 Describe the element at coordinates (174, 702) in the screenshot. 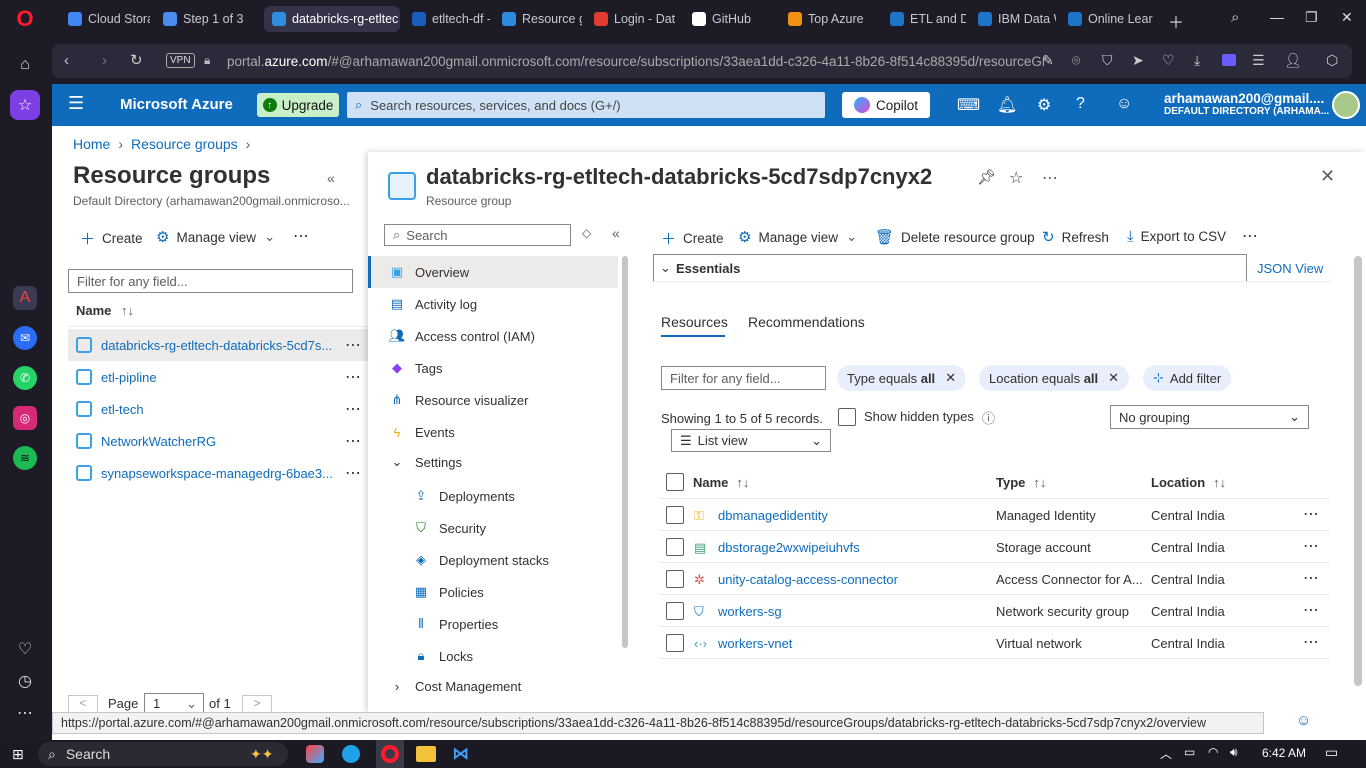

I see `page-select: 1 ⌄` at that location.